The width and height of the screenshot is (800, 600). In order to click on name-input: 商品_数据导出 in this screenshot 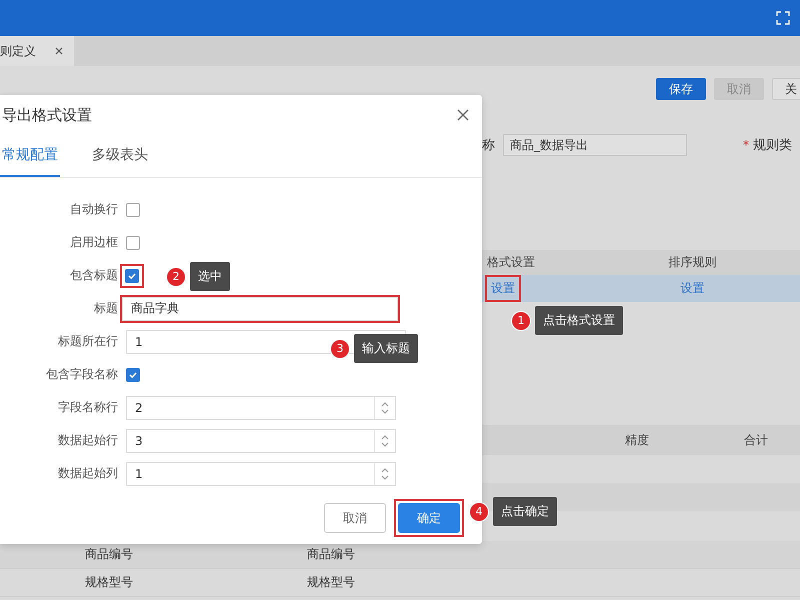, I will do `click(595, 145)`.